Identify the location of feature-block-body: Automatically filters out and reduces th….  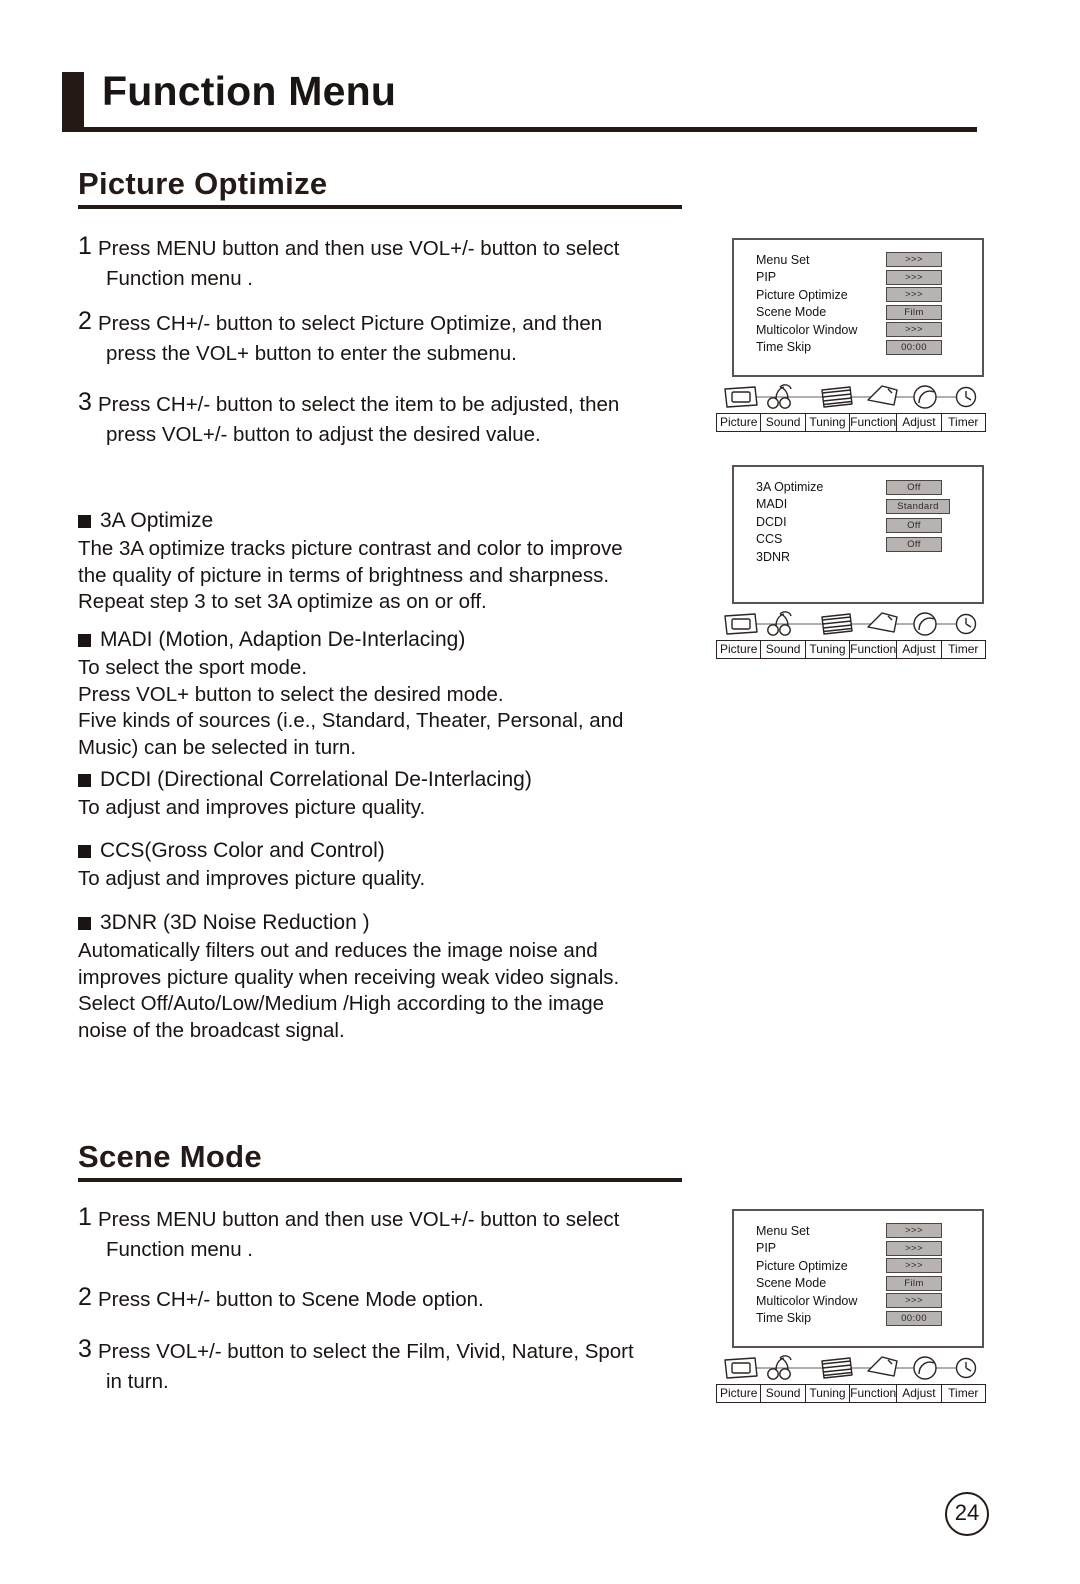
(390, 991).